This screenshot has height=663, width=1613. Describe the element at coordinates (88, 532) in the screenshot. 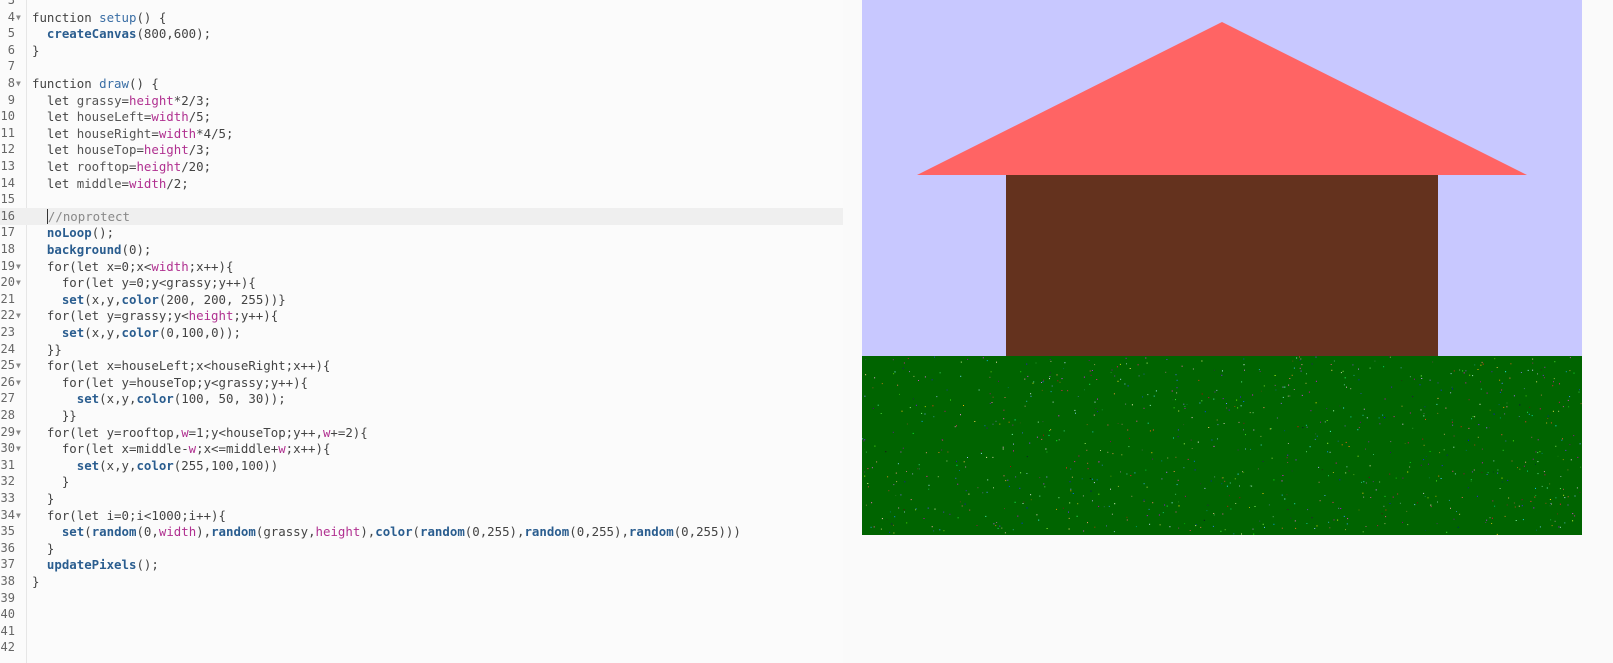

I see `code-token: (` at that location.